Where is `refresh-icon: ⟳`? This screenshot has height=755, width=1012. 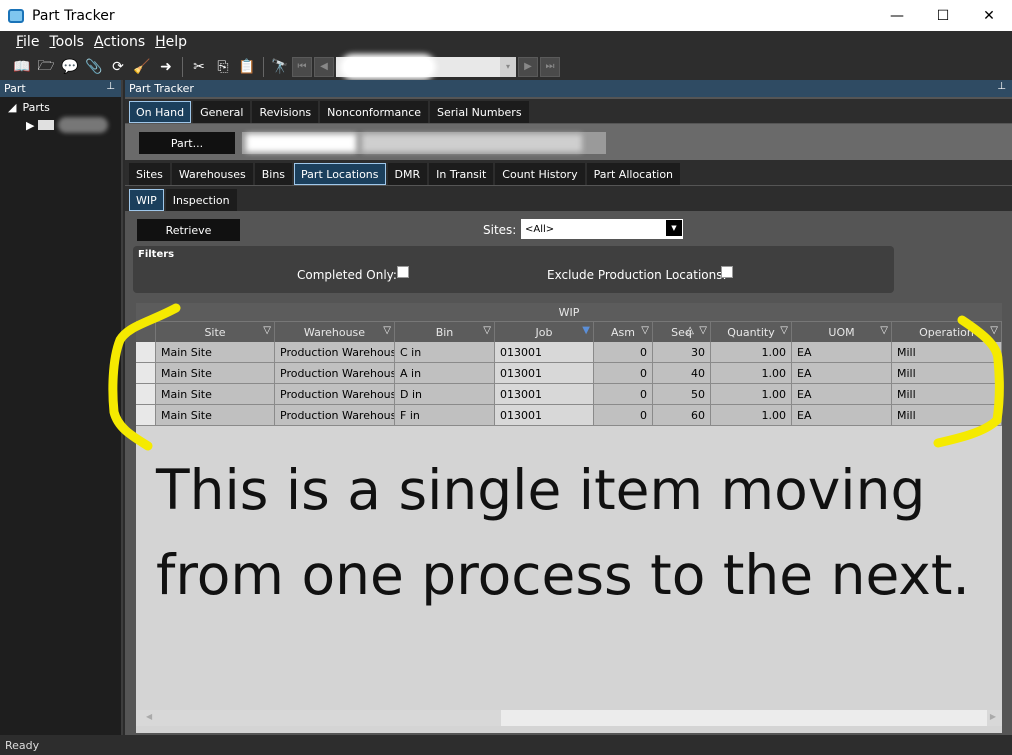
refresh-icon: ⟳ is located at coordinates (118, 67).